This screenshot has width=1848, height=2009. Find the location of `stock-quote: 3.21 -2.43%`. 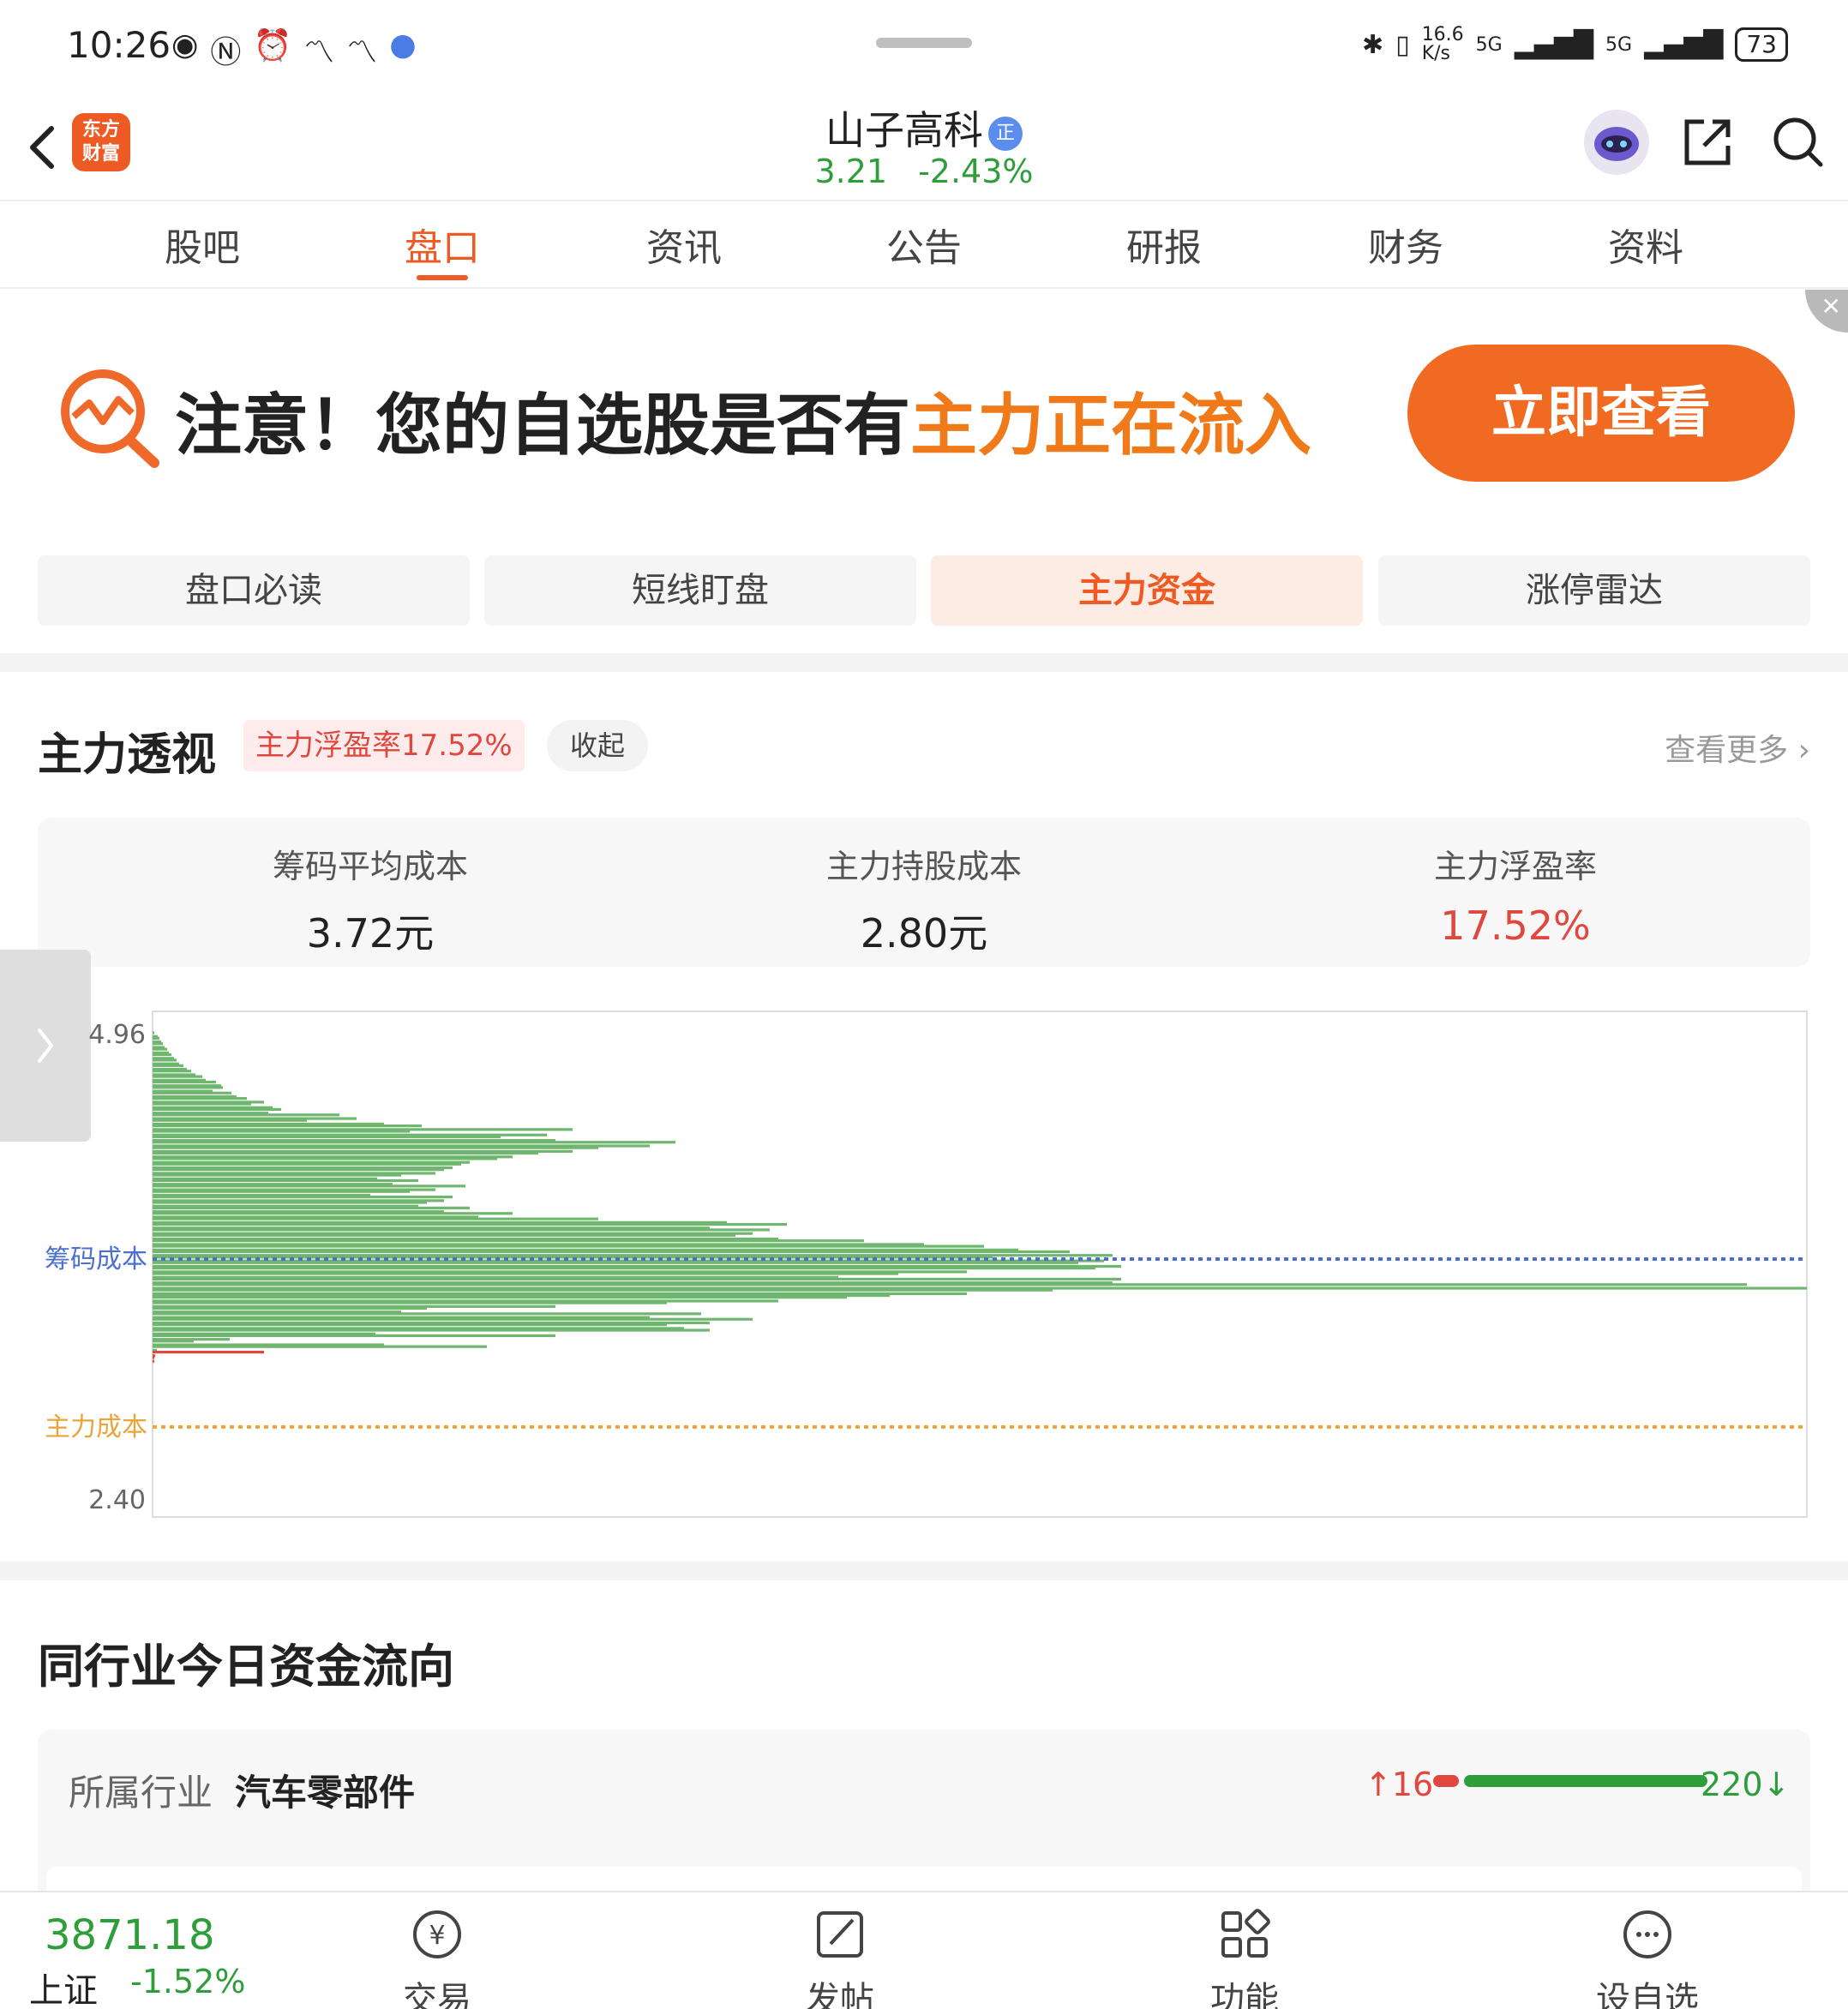

stock-quote: 3.21 -2.43% is located at coordinates (924, 171).